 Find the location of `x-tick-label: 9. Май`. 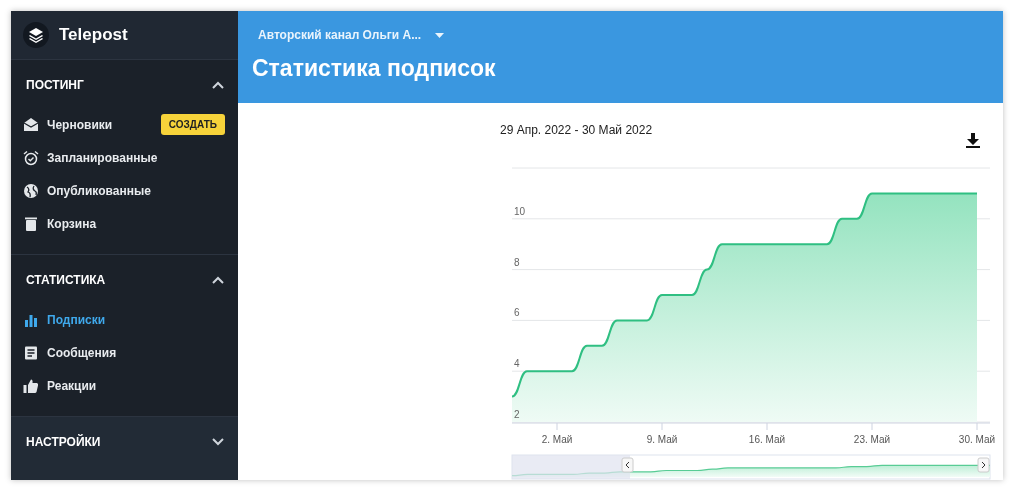

x-tick-label: 9. Май is located at coordinates (662, 439).